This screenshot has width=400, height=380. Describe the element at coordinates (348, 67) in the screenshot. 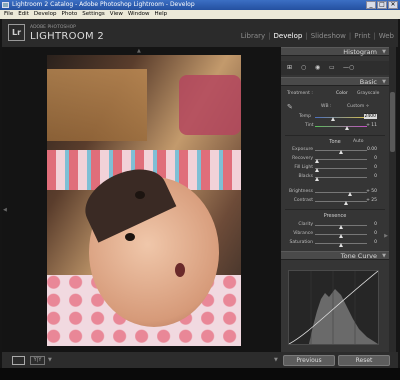

I see `adjustment-brush-icon: —○` at that location.